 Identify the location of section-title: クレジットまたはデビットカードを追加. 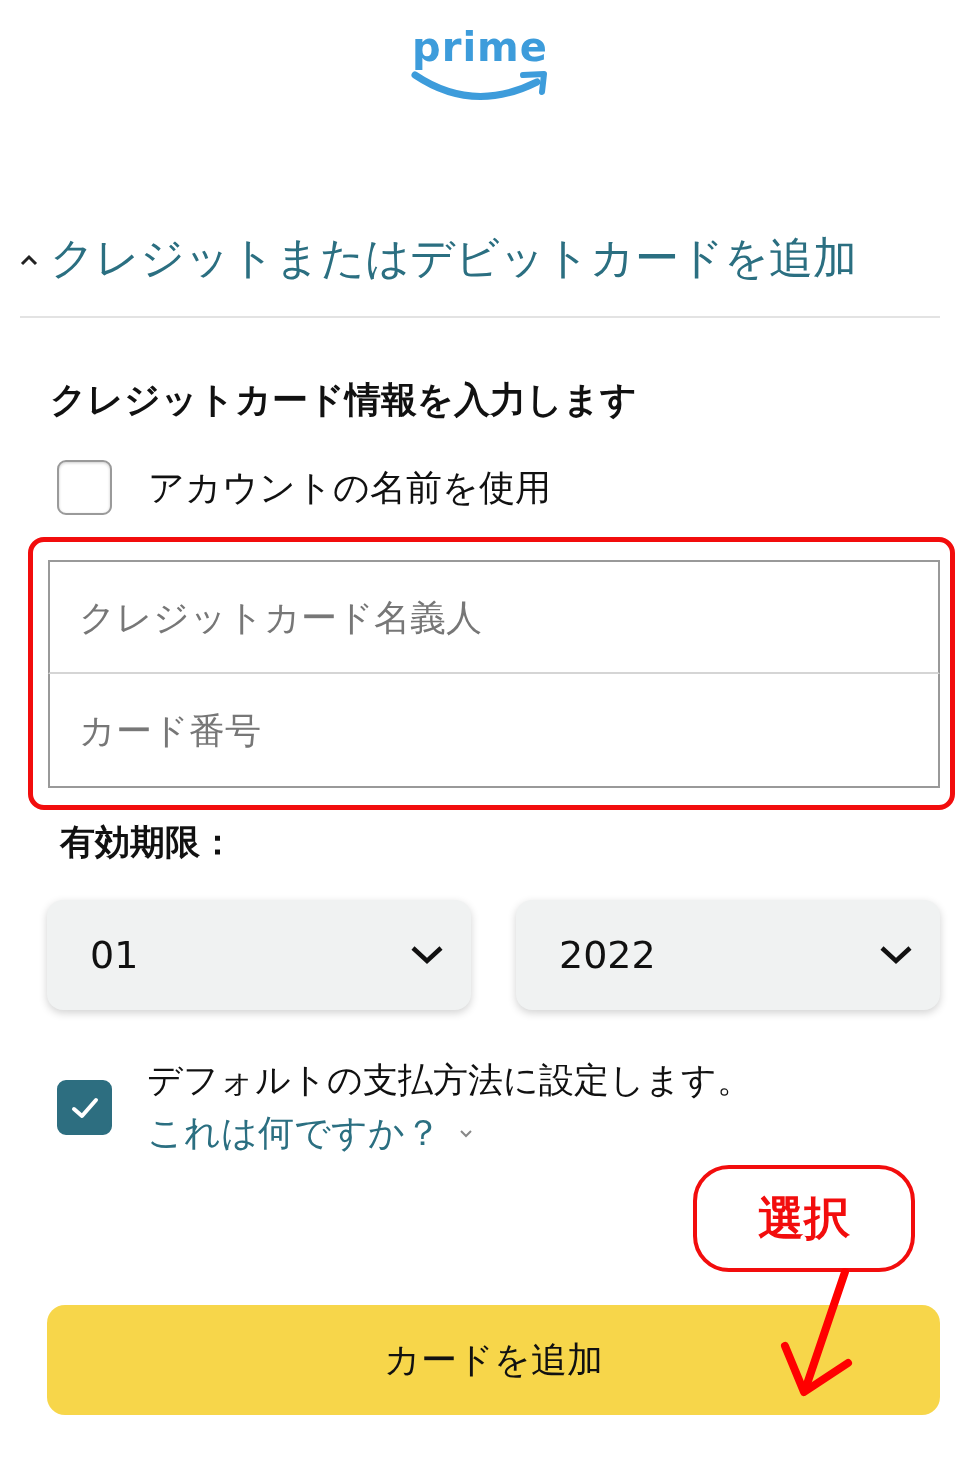
(453, 258).